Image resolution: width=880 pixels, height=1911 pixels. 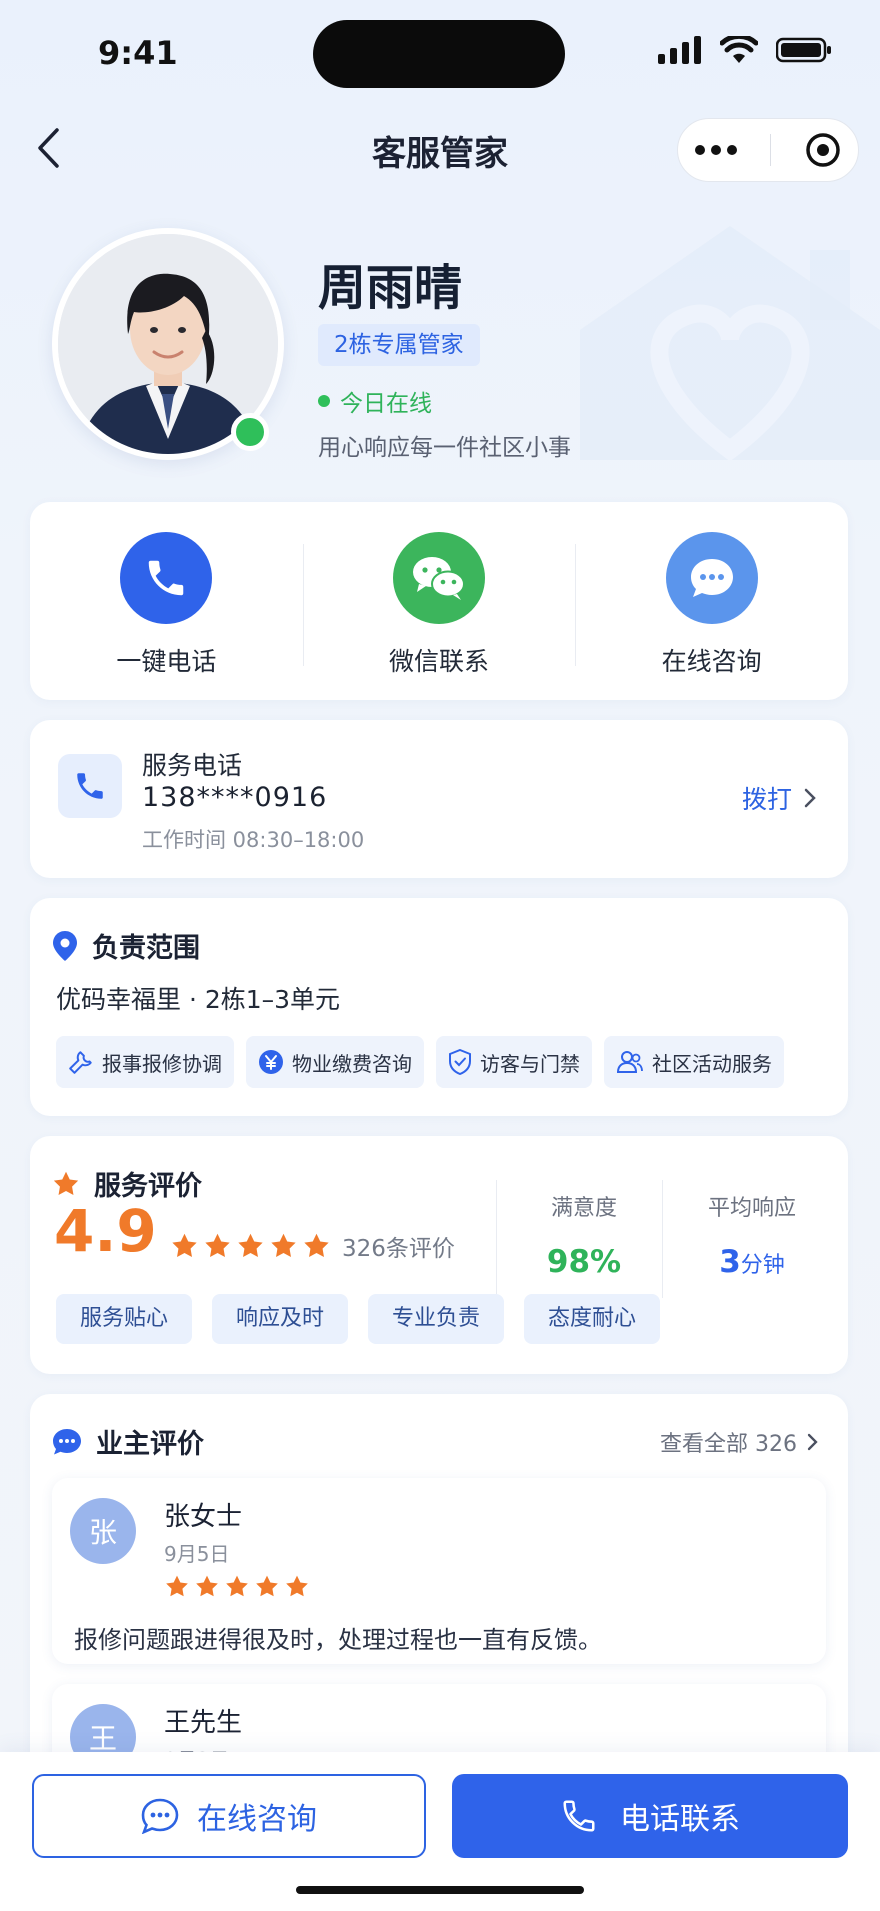 I want to click on online-indicator-dot, so click(x=324, y=401).